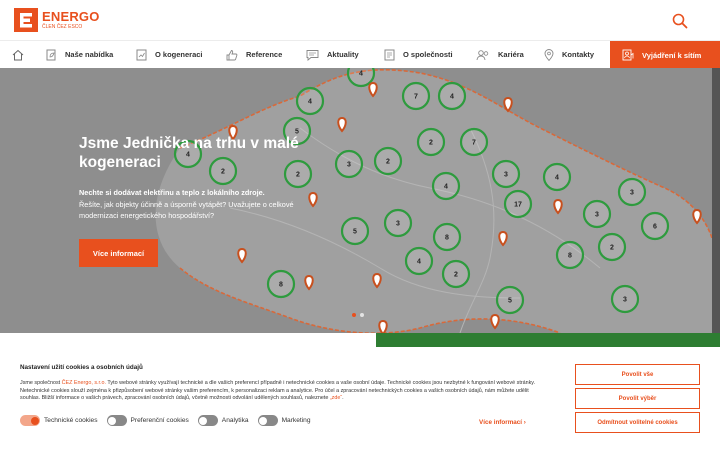 This screenshot has width=720, height=450. What do you see at coordinates (637, 422) in the screenshot?
I see `reject-optional-button: Odmítnout volitelné cookies` at bounding box center [637, 422].